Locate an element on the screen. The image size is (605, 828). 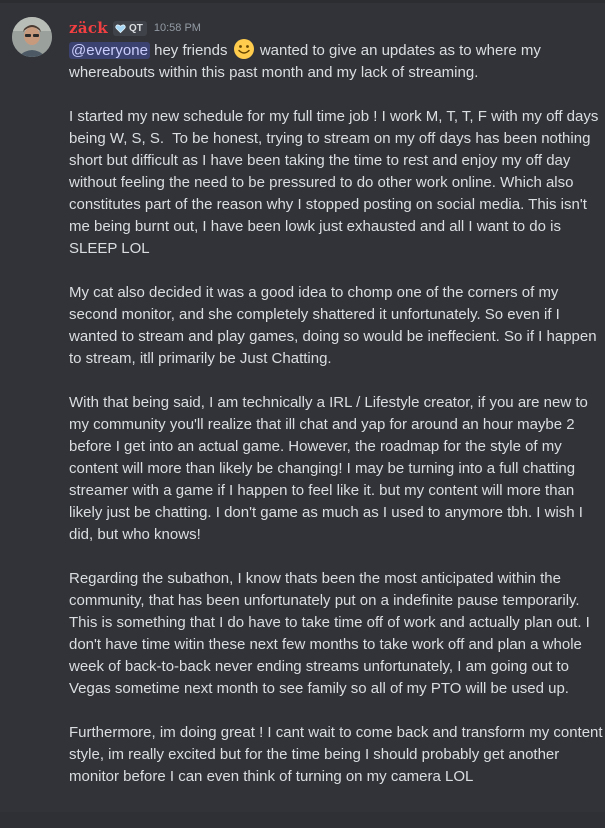
heart-icon is located at coordinates (120, 28).